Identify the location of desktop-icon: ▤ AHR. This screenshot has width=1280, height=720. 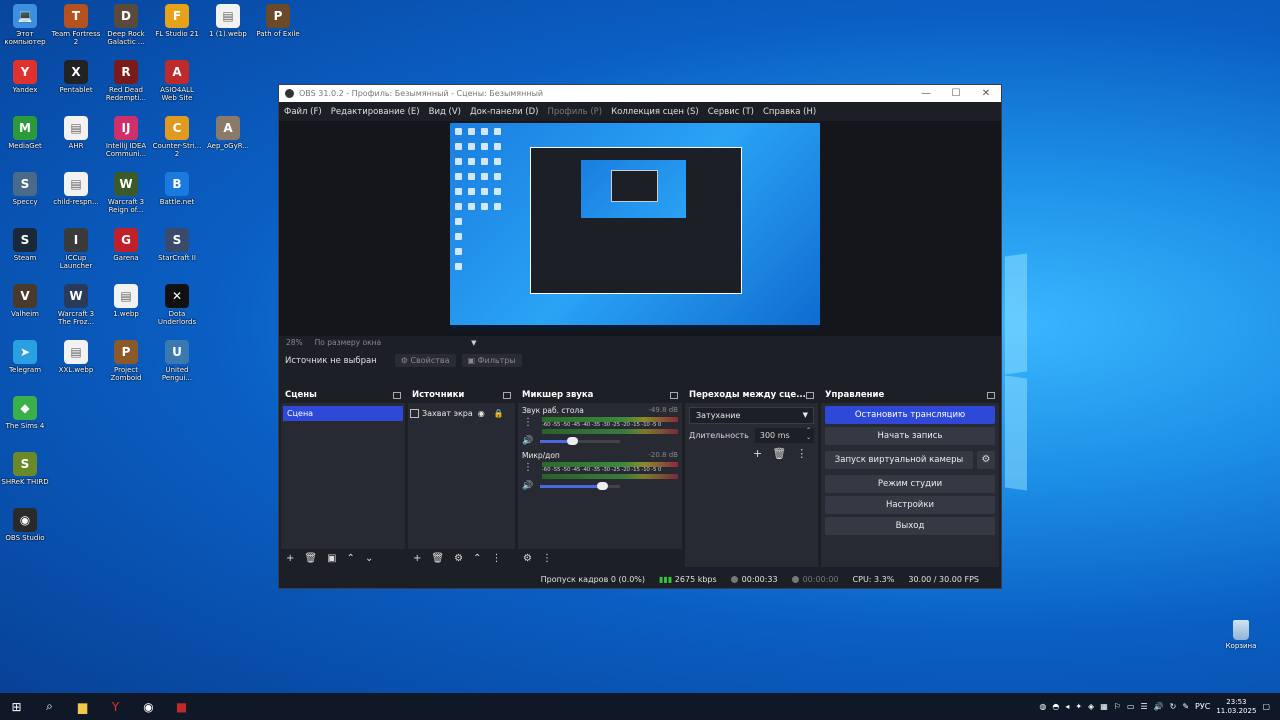
(76, 133).